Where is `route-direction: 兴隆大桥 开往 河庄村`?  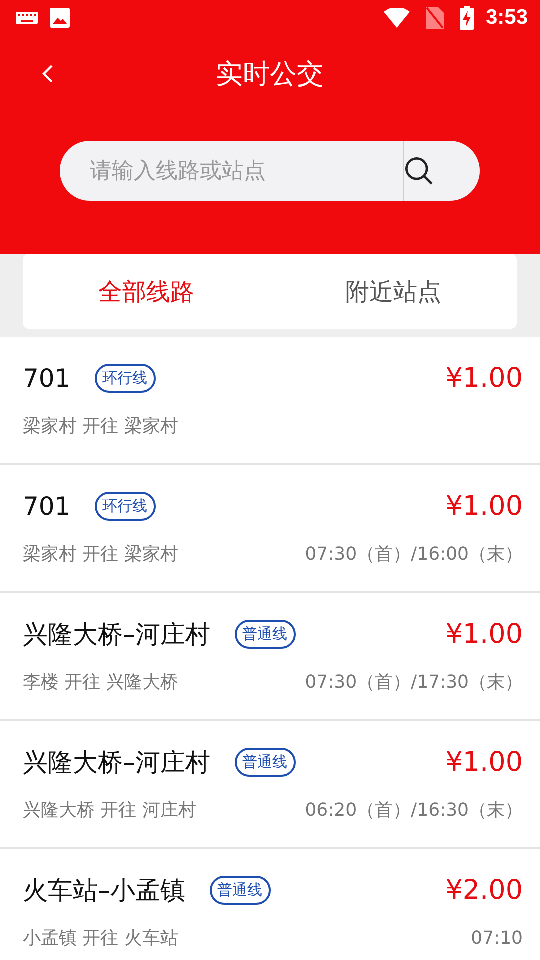
route-direction: 兴隆大桥 开往 河庄村 is located at coordinates (109, 810).